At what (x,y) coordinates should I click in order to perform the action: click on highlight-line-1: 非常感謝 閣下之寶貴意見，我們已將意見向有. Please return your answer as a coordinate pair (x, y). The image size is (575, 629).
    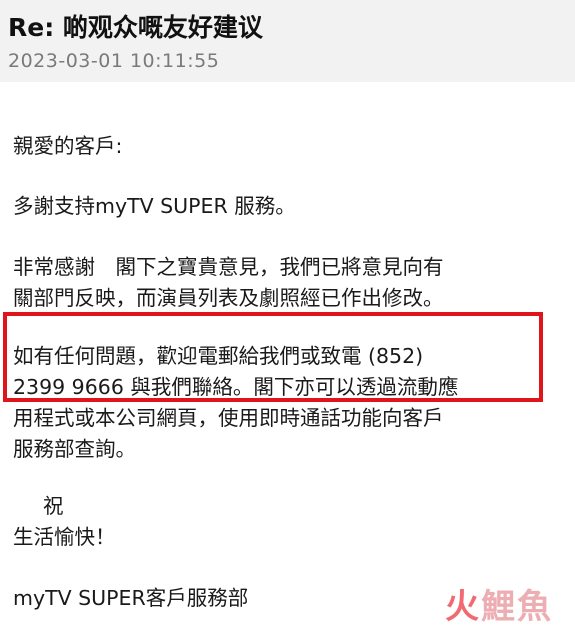
    Looking at the image, I should click on (228, 267).